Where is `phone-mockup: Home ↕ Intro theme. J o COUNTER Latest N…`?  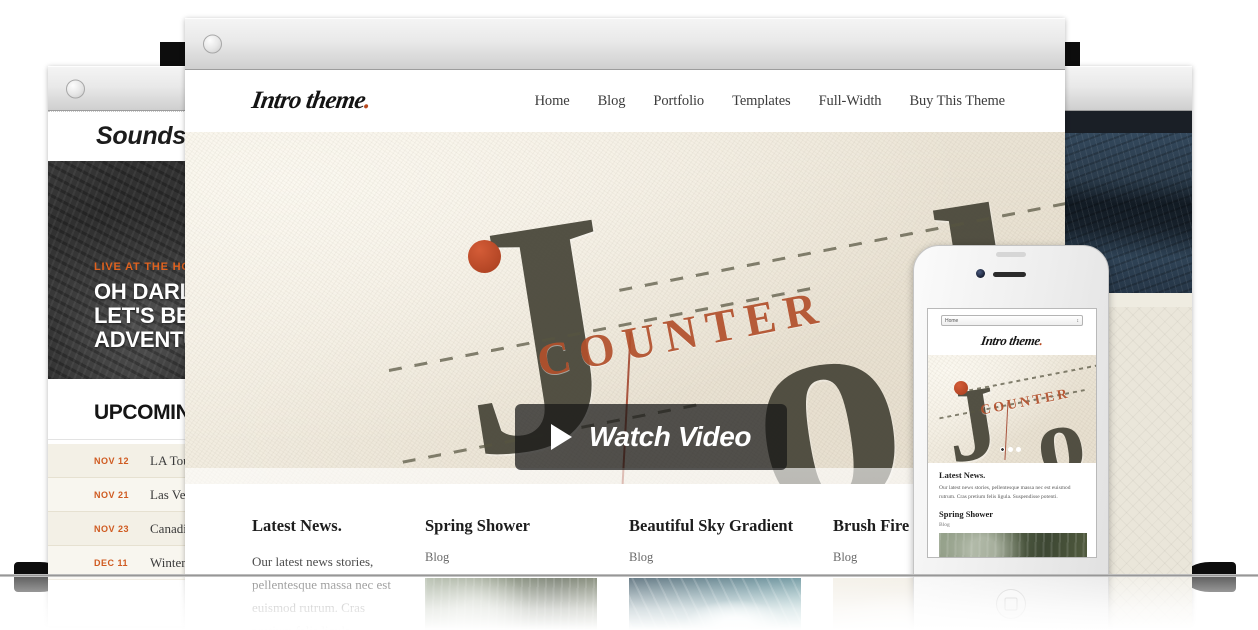
phone-mockup: Home ↕ Intro theme. J o COUNTER Latest N… is located at coordinates (1011, 437).